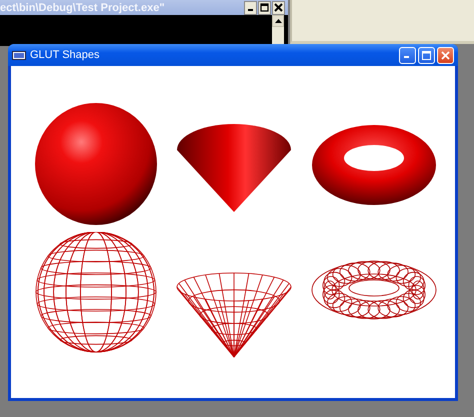 The height and width of the screenshot is (417, 474). I want to click on scrollbar, so click(278, 30).